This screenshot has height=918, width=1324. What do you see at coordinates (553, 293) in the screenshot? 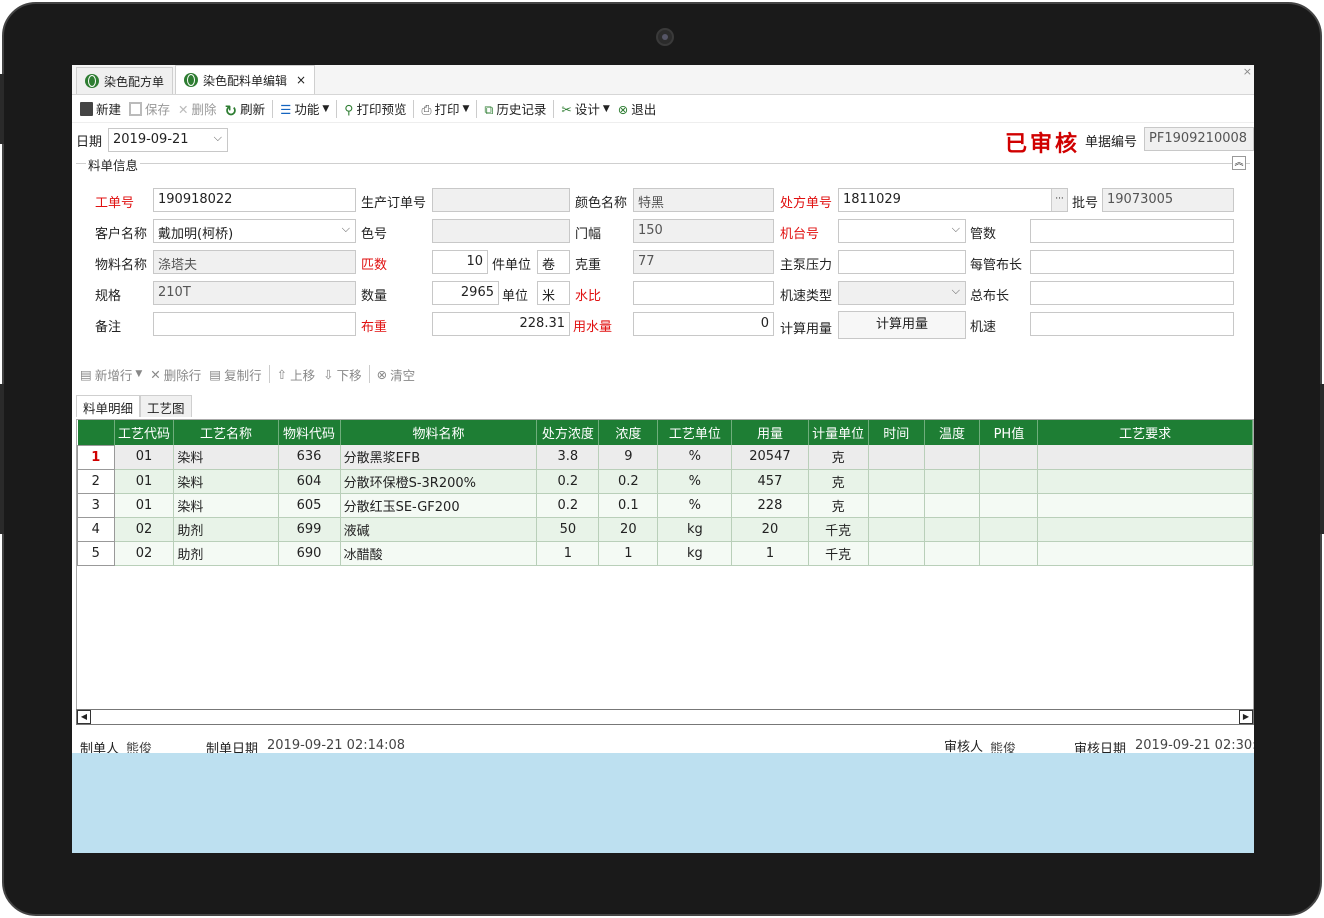
I see `unit-field: 米` at bounding box center [553, 293].